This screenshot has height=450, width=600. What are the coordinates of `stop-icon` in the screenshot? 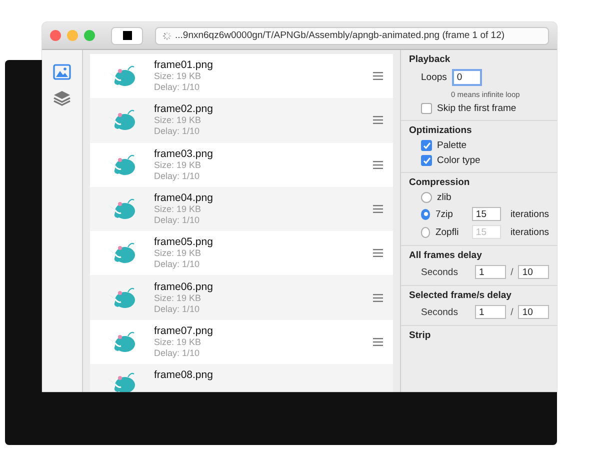 It's located at (127, 35).